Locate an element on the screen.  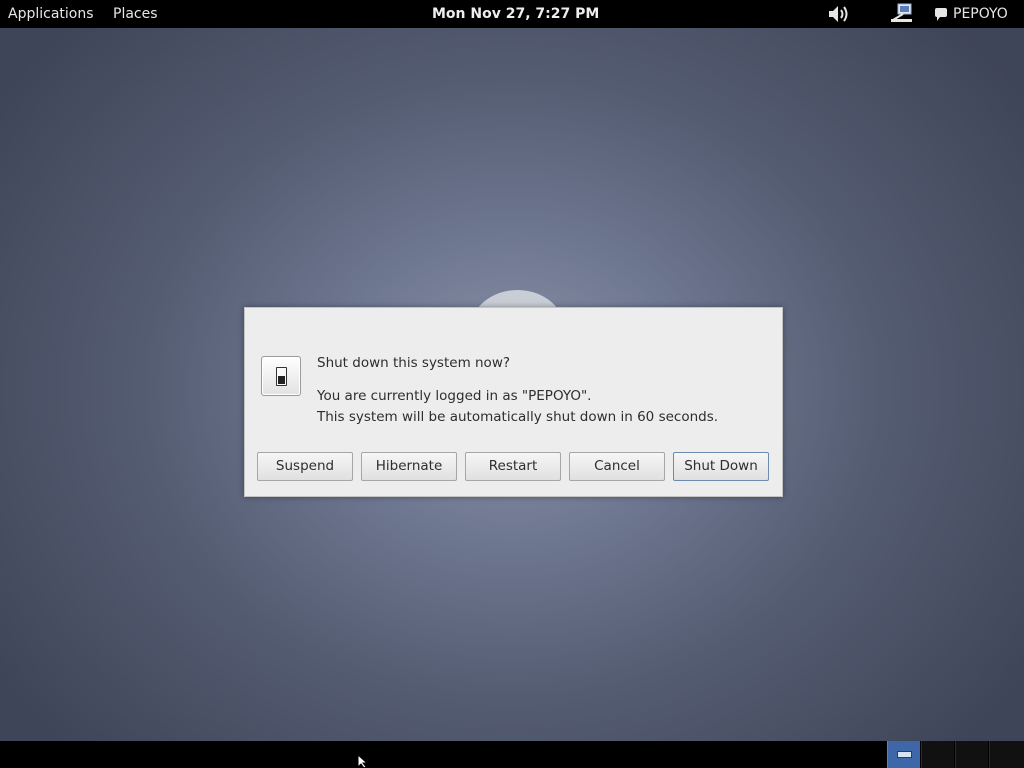
places-menu: Places is located at coordinates (135, 14).